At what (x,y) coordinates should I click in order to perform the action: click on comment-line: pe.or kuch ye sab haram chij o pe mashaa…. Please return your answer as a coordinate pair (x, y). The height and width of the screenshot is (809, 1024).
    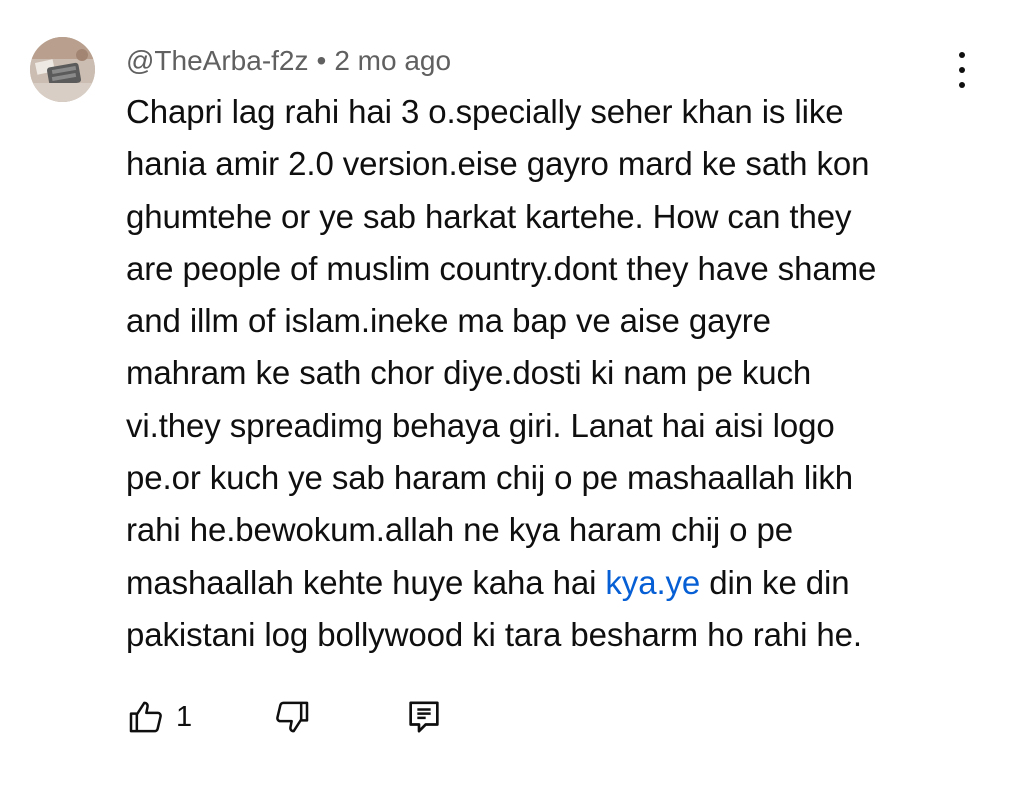
    Looking at the image, I should click on (489, 478).